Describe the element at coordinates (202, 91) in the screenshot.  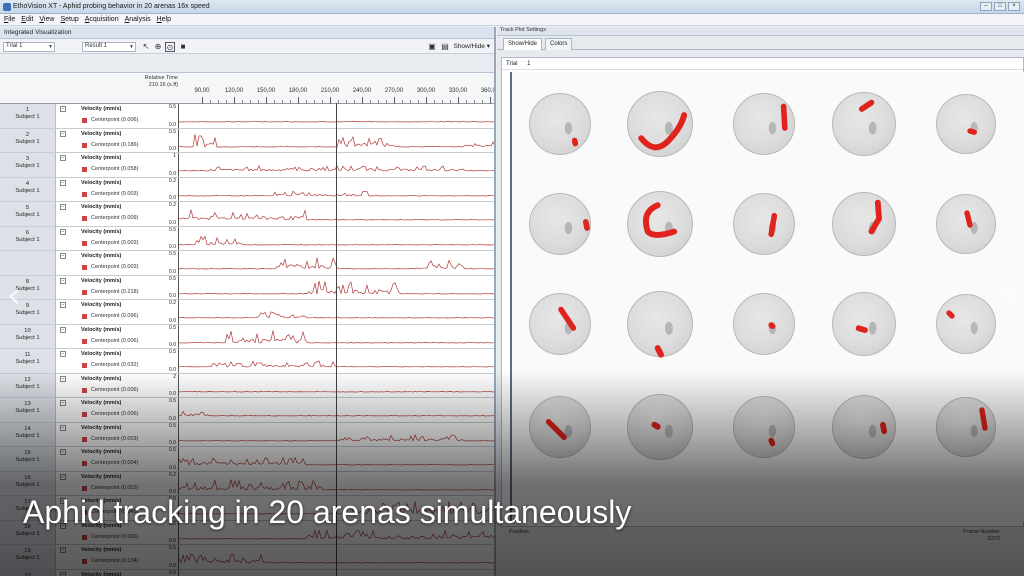
I see `time-tick-label: 90,00` at that location.